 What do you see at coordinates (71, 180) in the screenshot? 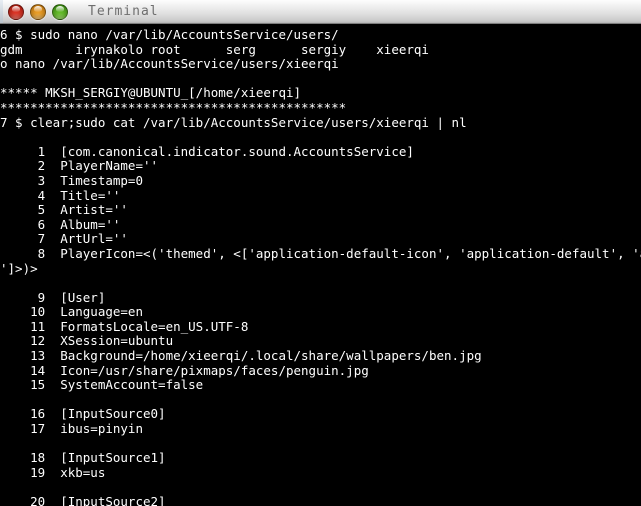
I see `terminal-line: 3 Timestamp=0` at bounding box center [71, 180].